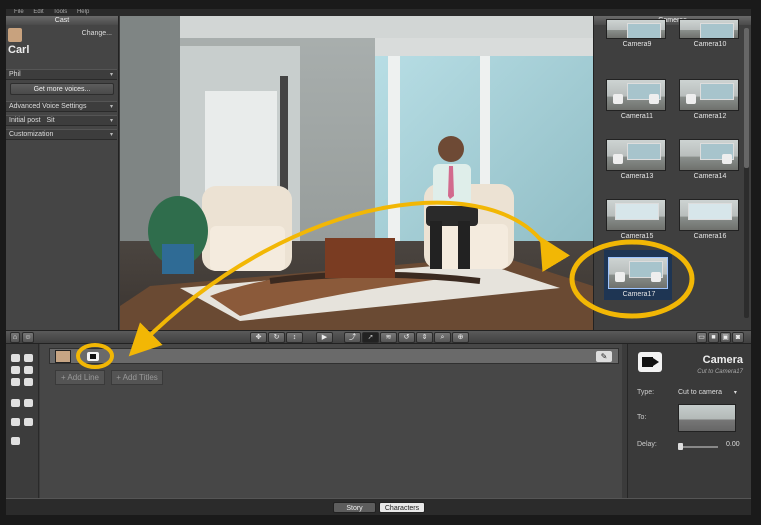 The height and width of the screenshot is (525, 761). What do you see at coordinates (646, 392) in the screenshot?
I see `type-label: Type:` at bounding box center [646, 392].